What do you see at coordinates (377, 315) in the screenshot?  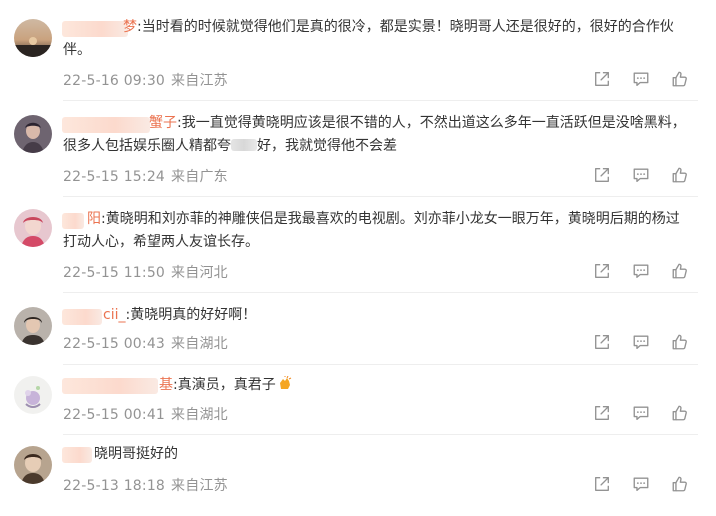 I see `comment-text: cii_:黄晓明真的好好啊！` at bounding box center [377, 315].